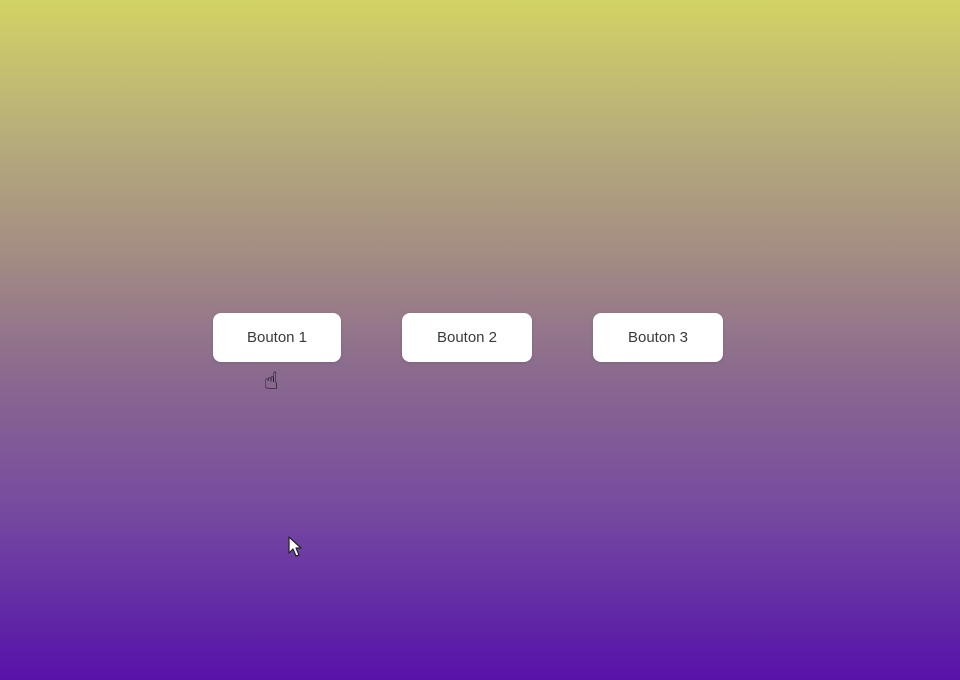 The width and height of the screenshot is (960, 680). Describe the element at coordinates (658, 337) in the screenshot. I see `bouton-3-button: Bouton 3` at that location.